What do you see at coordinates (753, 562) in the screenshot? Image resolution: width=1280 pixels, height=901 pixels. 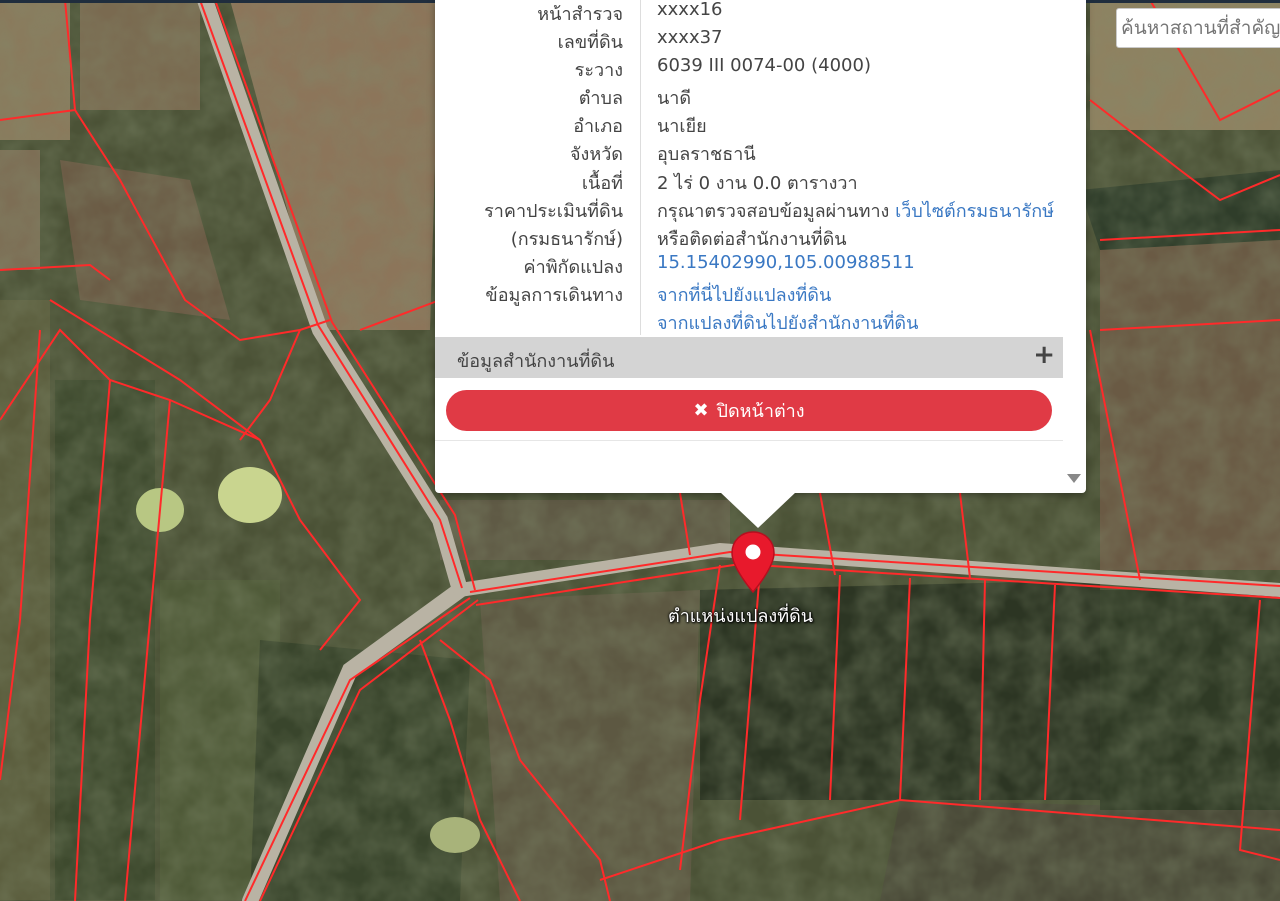 I see `map-pin-icon` at bounding box center [753, 562].